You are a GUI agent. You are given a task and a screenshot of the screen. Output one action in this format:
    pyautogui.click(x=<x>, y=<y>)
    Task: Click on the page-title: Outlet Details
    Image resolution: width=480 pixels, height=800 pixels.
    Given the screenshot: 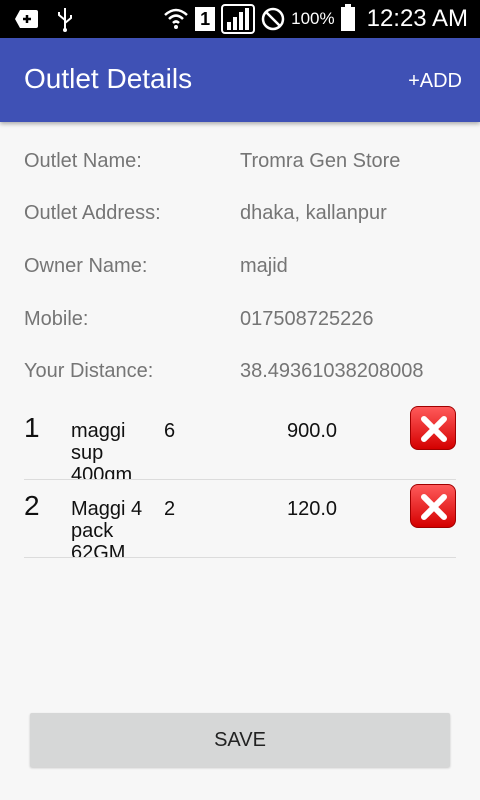 What is the action you would take?
    pyautogui.click(x=108, y=78)
    